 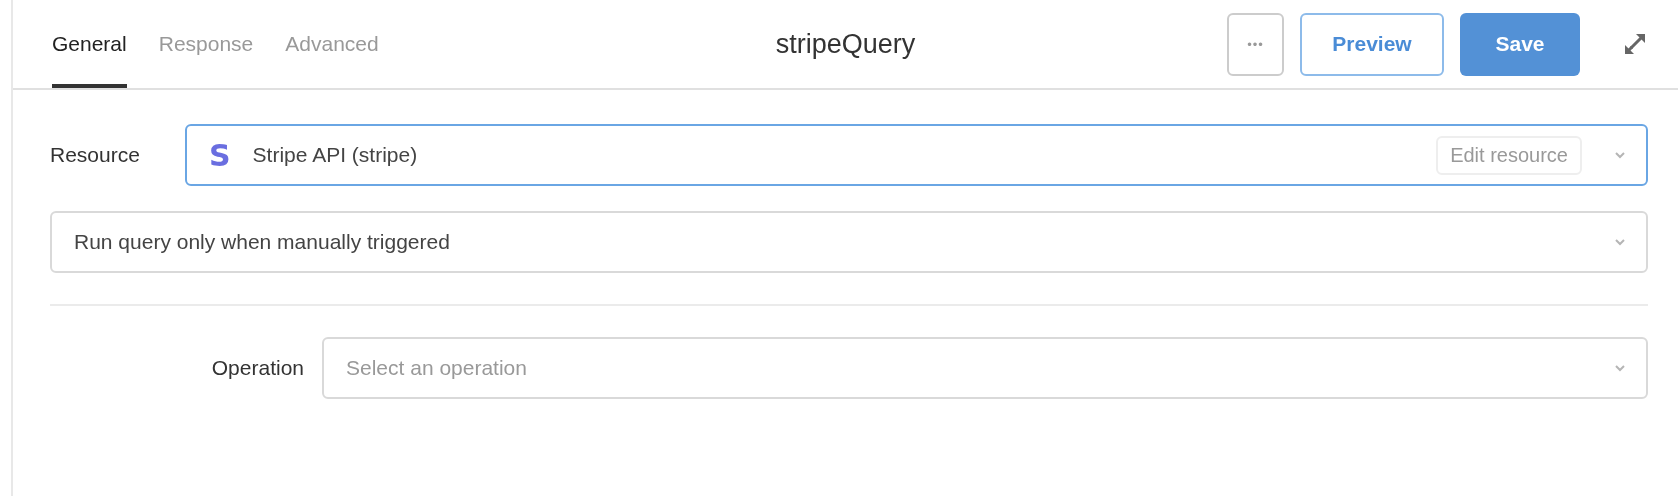 I want to click on preview-button: Preview, so click(x=1372, y=44).